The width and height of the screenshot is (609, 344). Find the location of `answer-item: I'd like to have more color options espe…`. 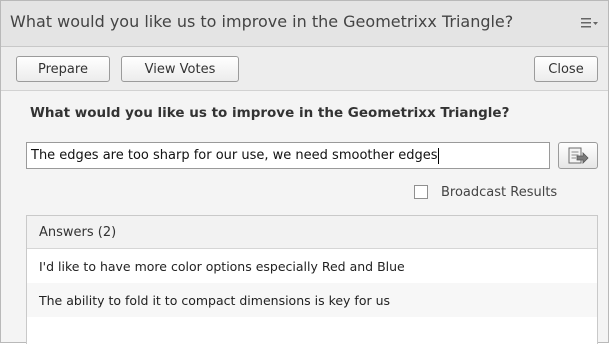

answer-item: I'd like to have more color options espe… is located at coordinates (312, 266).